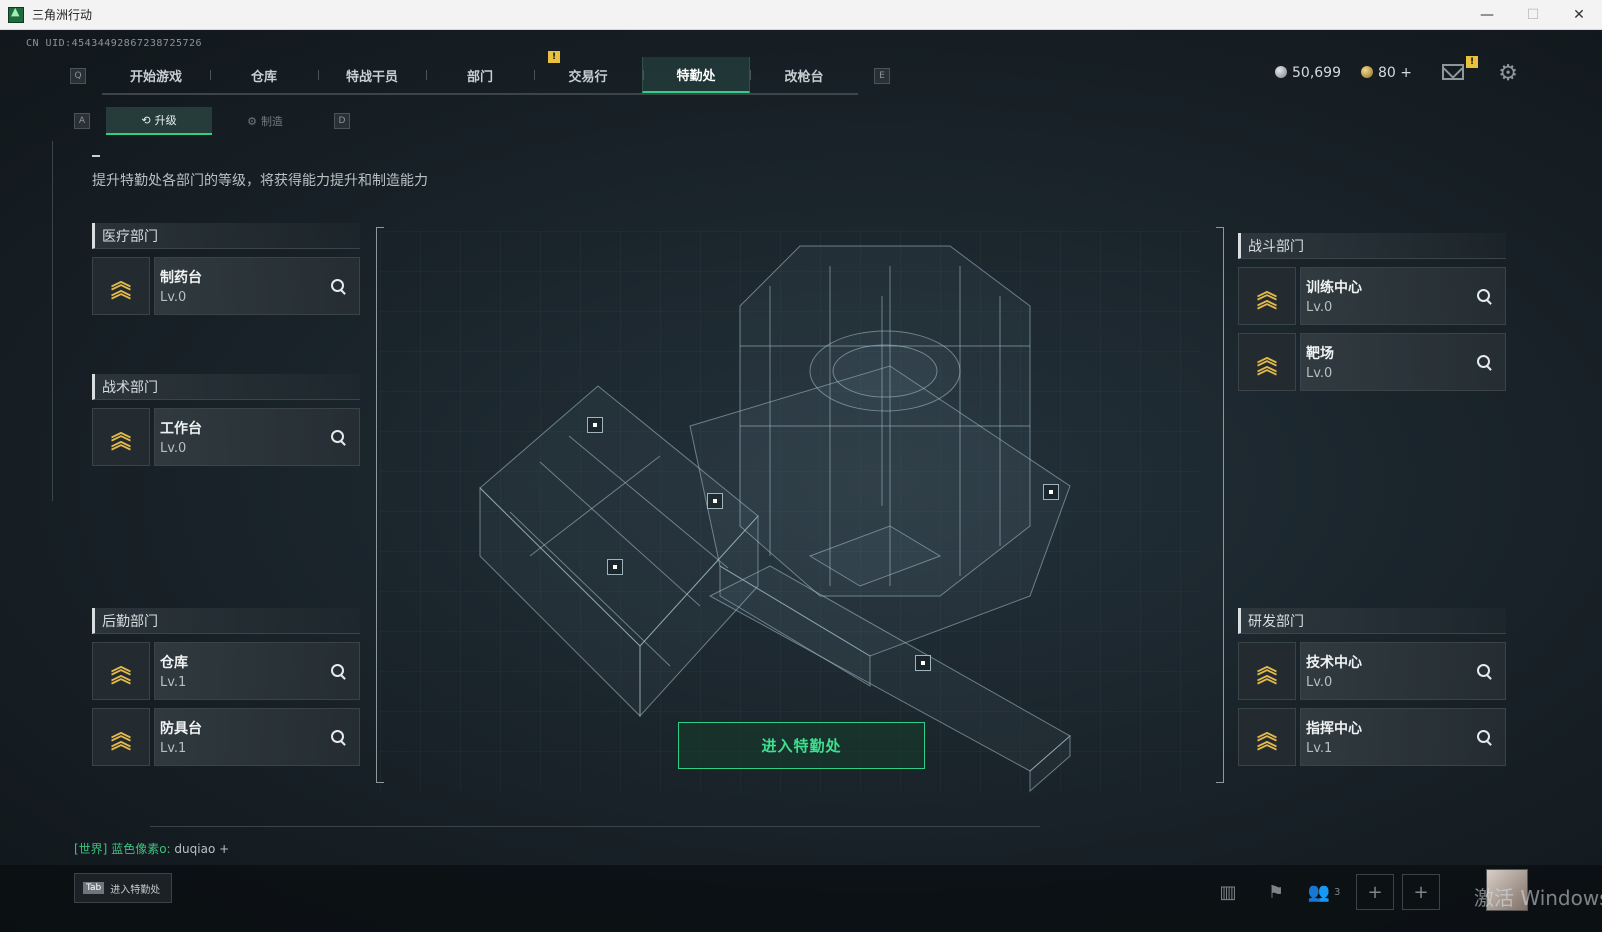 This screenshot has height=932, width=1602. I want to click on tech-center-icon: ︽ ︽, so click(1267, 671).